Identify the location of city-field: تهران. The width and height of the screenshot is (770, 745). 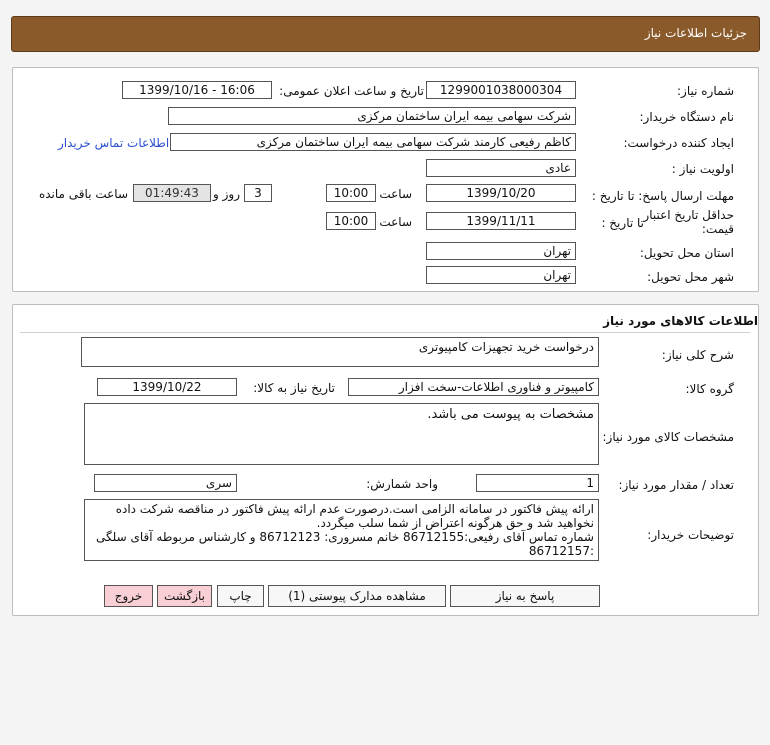
(501, 275).